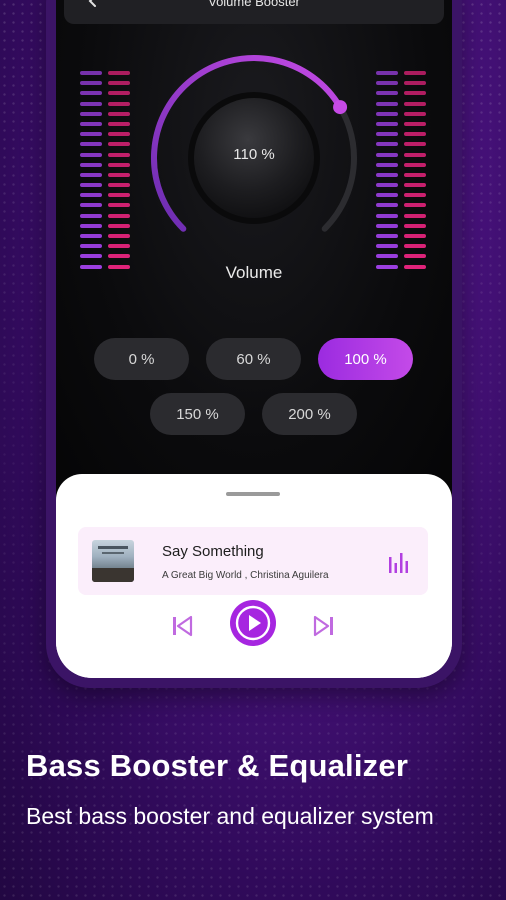 Image resolution: width=506 pixels, height=900 pixels. I want to click on volume-label: Volume, so click(254, 272).